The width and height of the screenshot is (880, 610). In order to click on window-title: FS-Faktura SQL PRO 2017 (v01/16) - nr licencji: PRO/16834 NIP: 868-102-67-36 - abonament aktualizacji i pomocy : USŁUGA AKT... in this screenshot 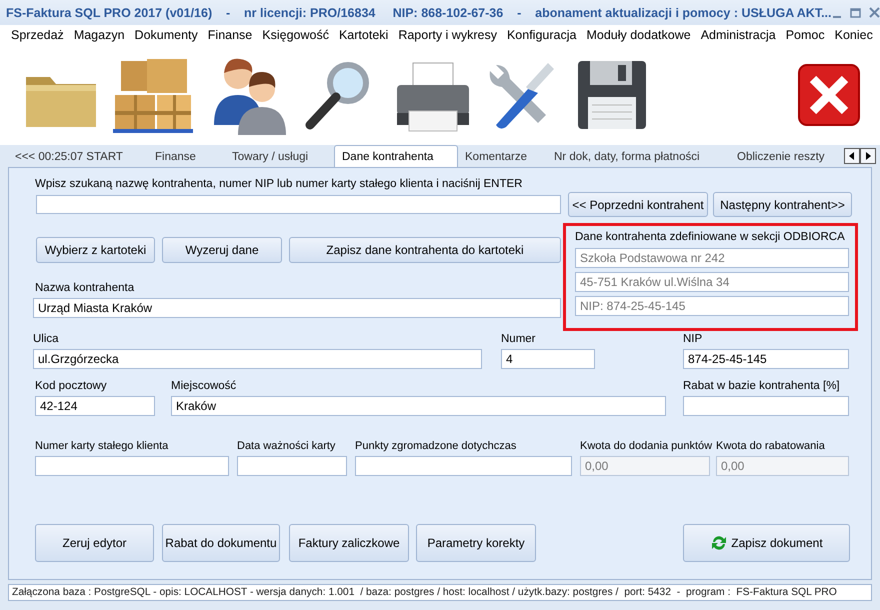, I will do `click(419, 13)`.